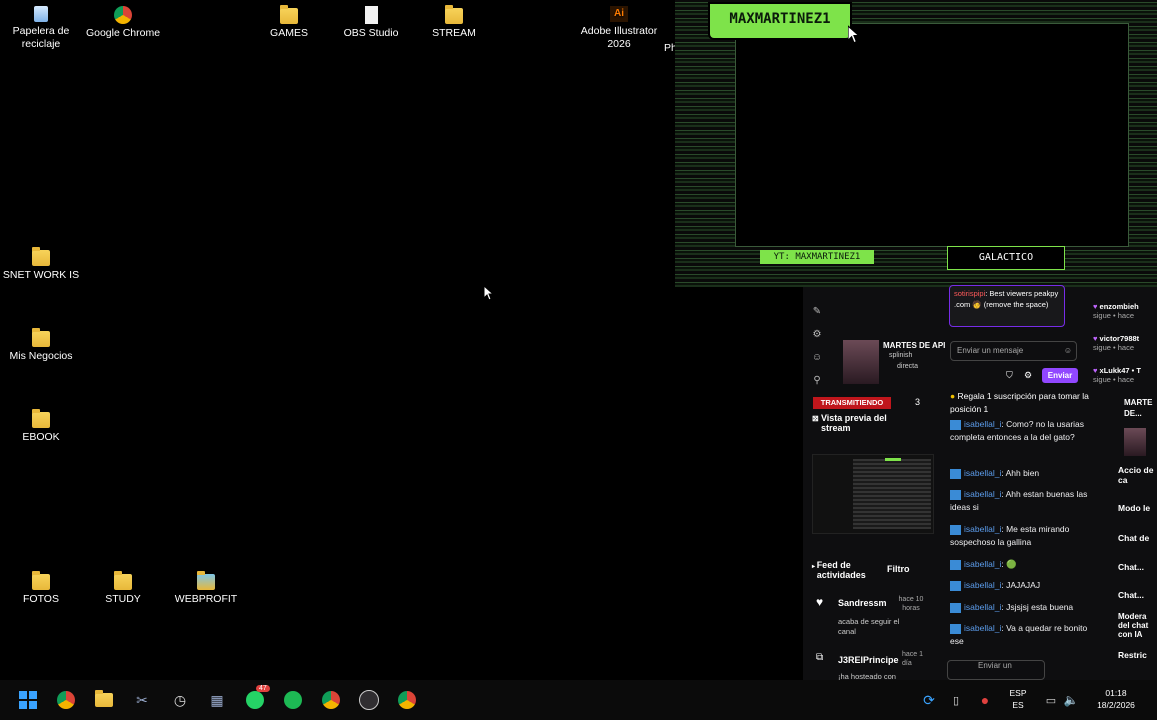  I want to click on desktop-icon-snet-work: SNET WORK IS, so click(41, 264).